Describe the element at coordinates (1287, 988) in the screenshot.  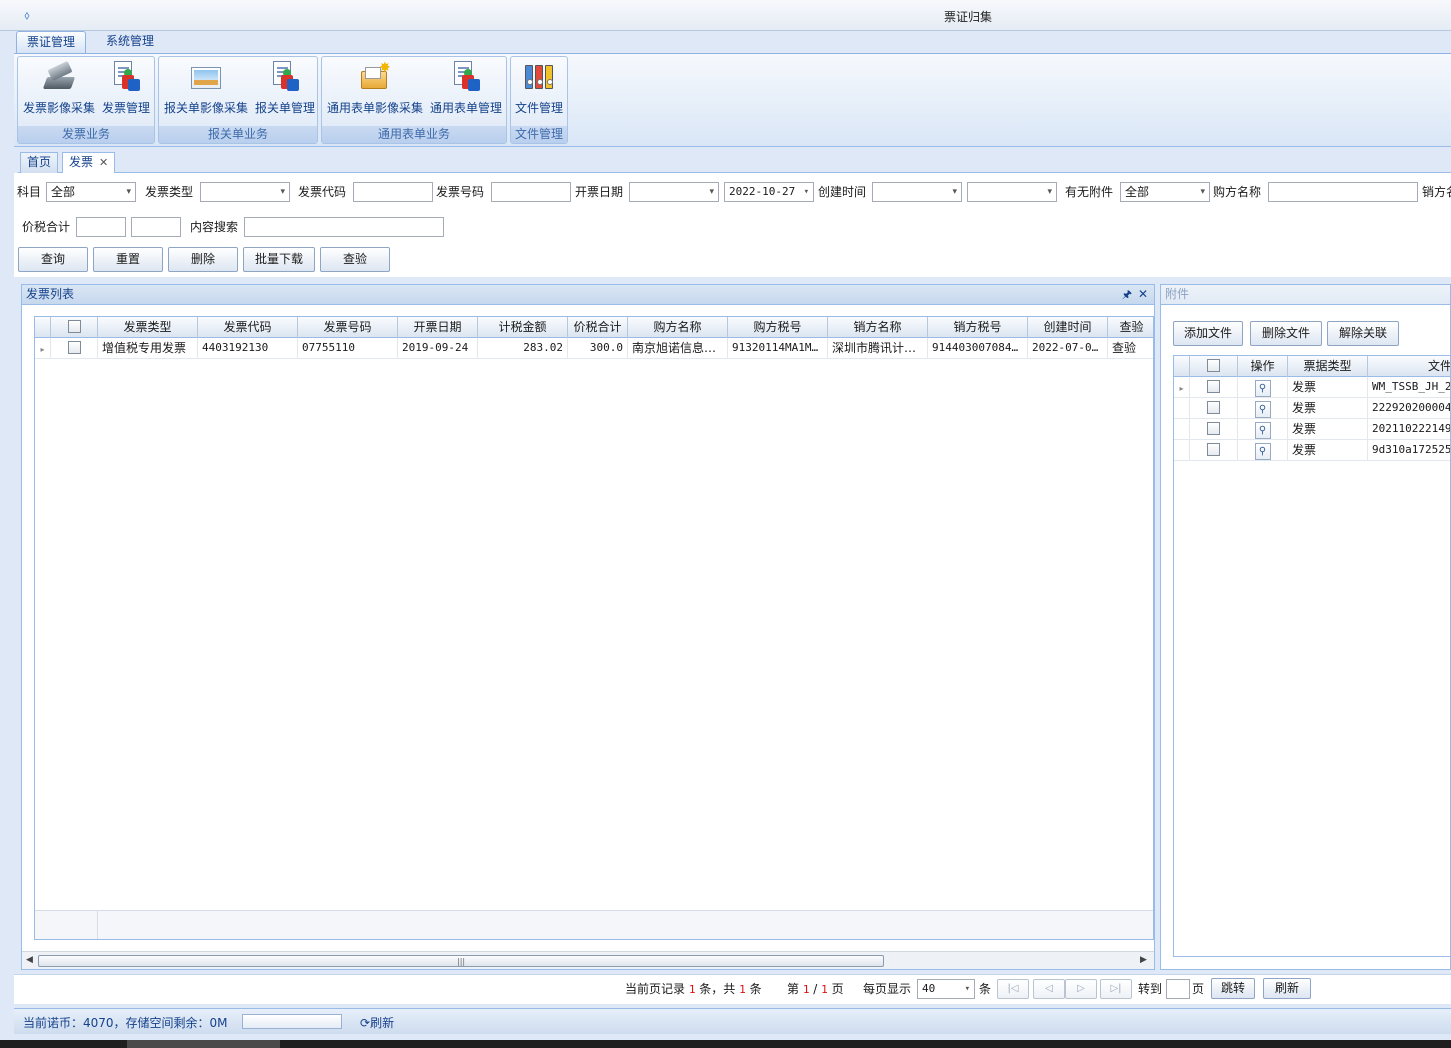
I see `refresh-button: 刷新` at that location.